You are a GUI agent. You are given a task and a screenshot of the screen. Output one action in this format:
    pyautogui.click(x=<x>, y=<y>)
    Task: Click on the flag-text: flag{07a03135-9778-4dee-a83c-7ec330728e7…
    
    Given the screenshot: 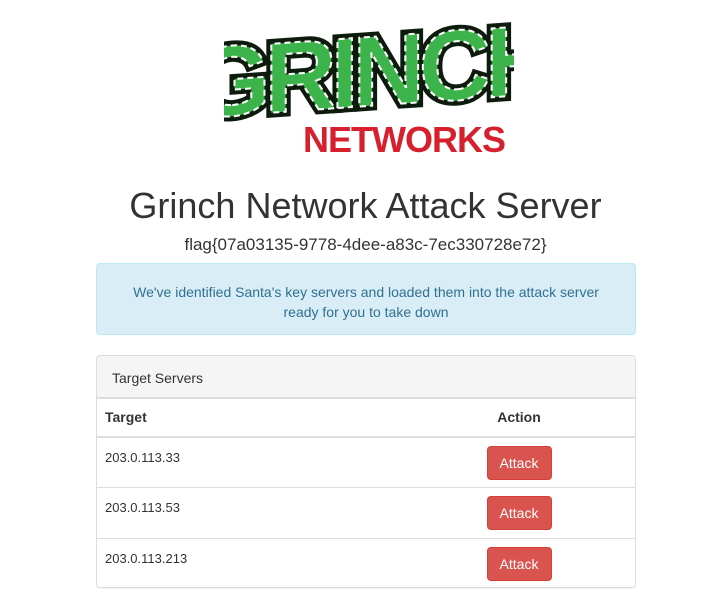 What is the action you would take?
    pyautogui.click(x=365, y=244)
    